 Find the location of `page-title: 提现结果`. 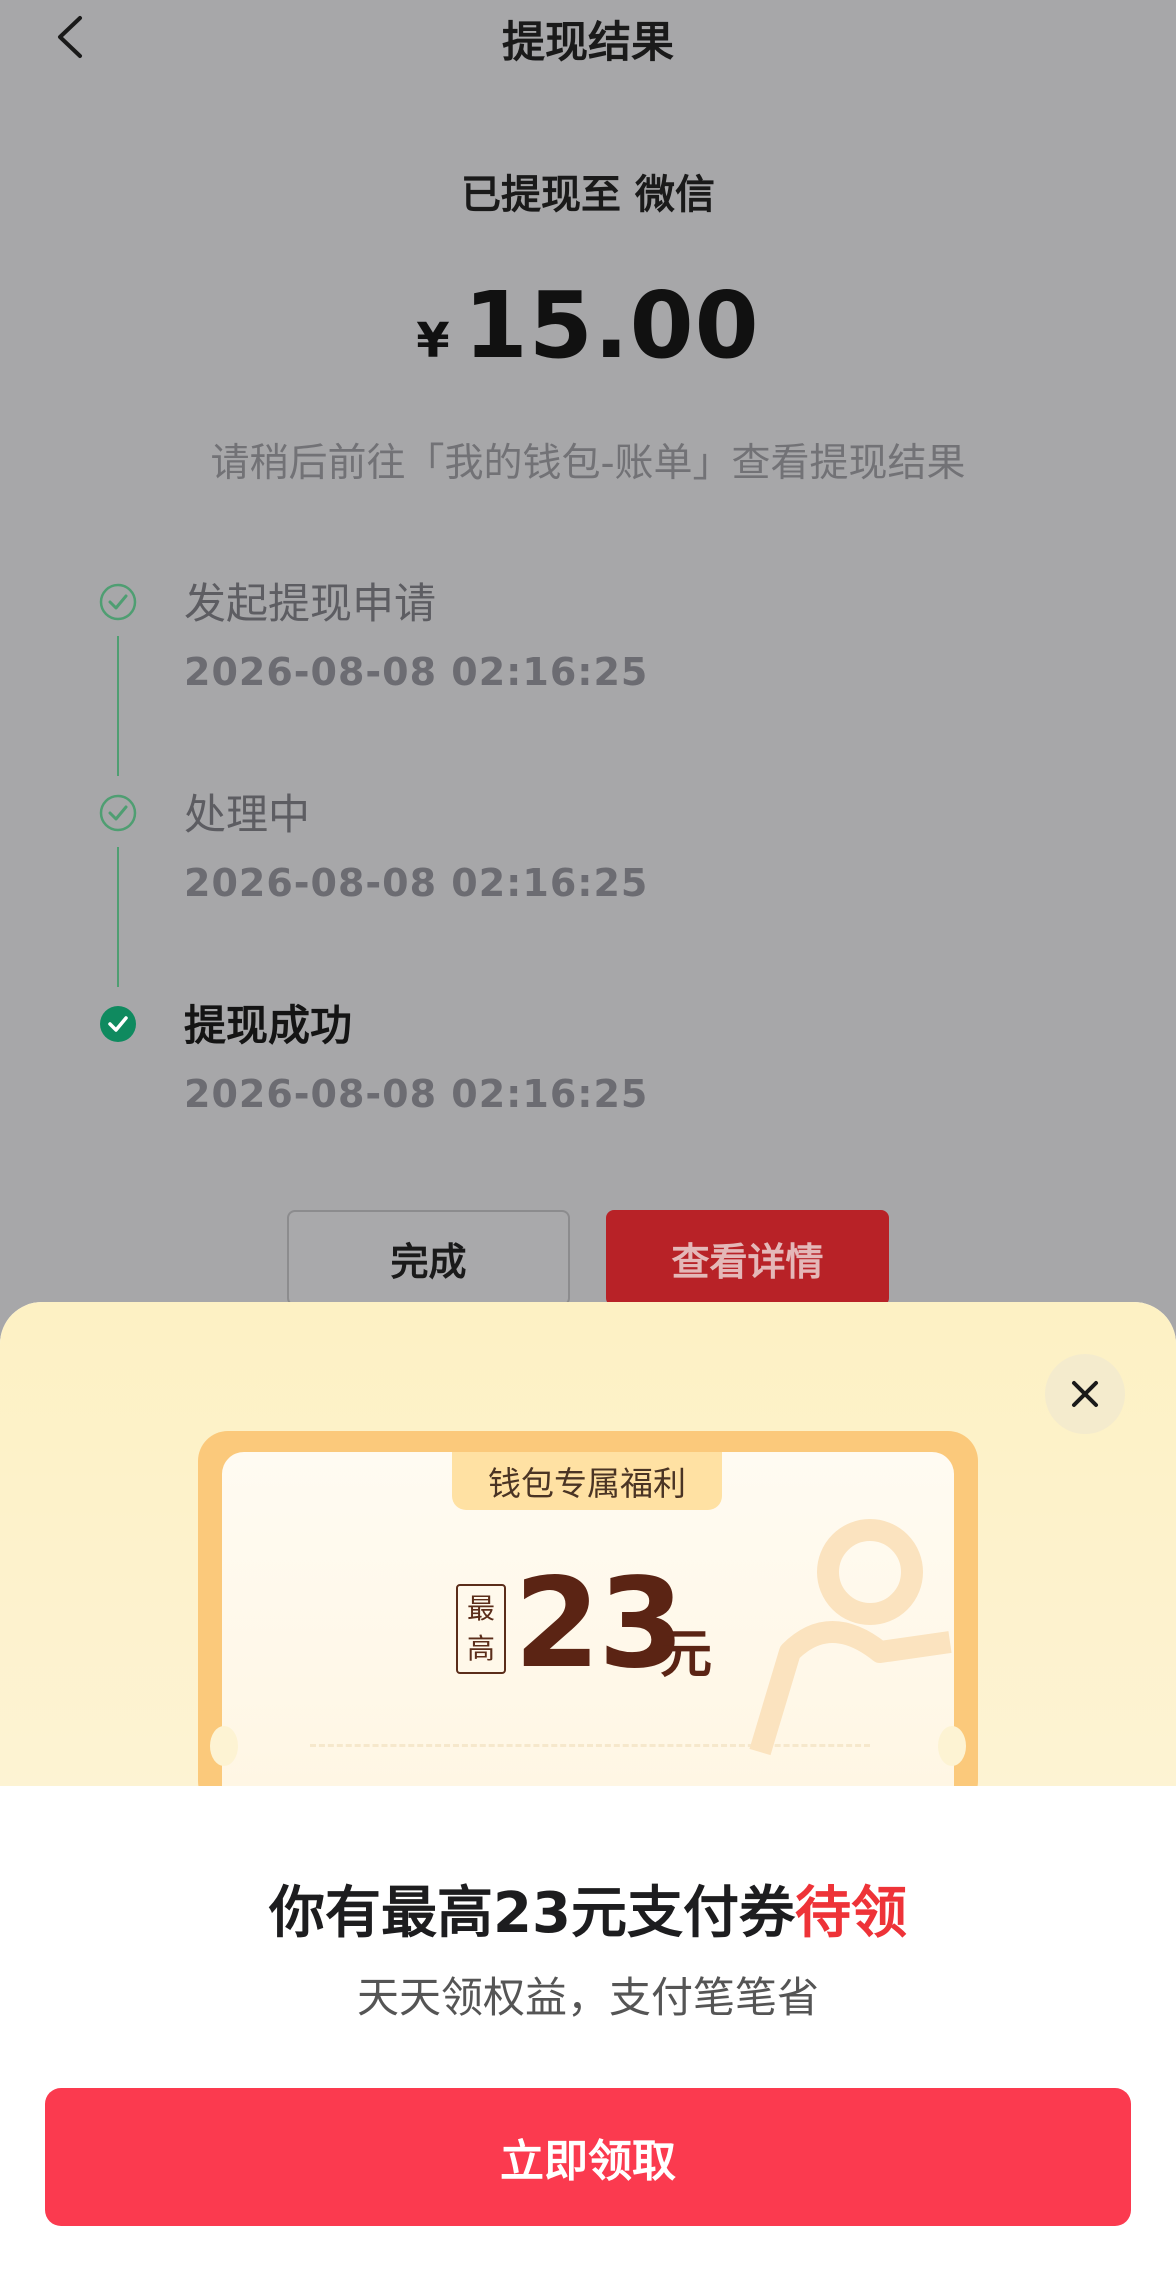

page-title: 提现结果 is located at coordinates (588, 43).